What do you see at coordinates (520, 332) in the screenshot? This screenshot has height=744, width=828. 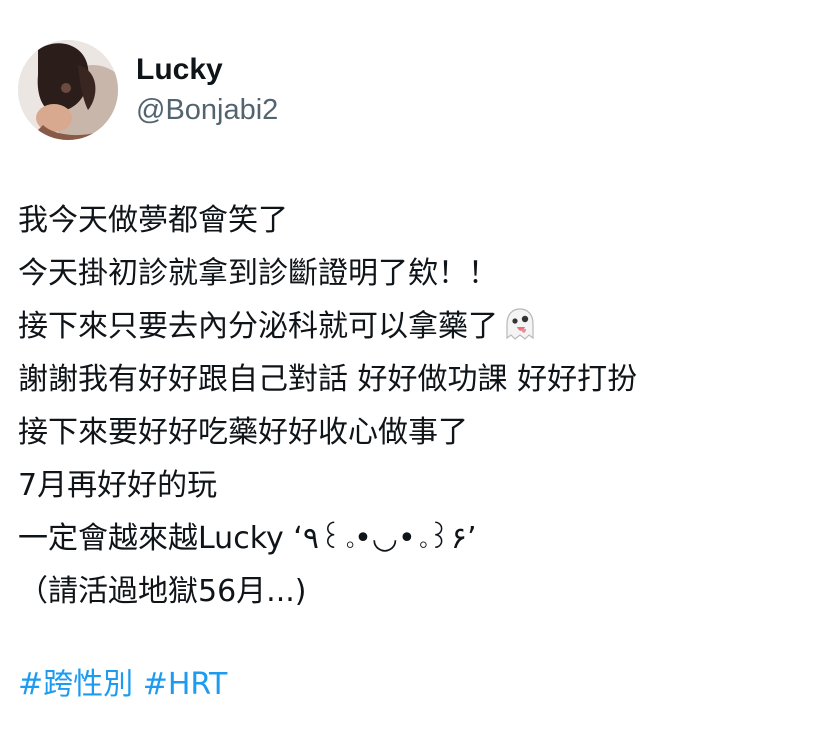 I see `ghost-emoji-icon` at bounding box center [520, 332].